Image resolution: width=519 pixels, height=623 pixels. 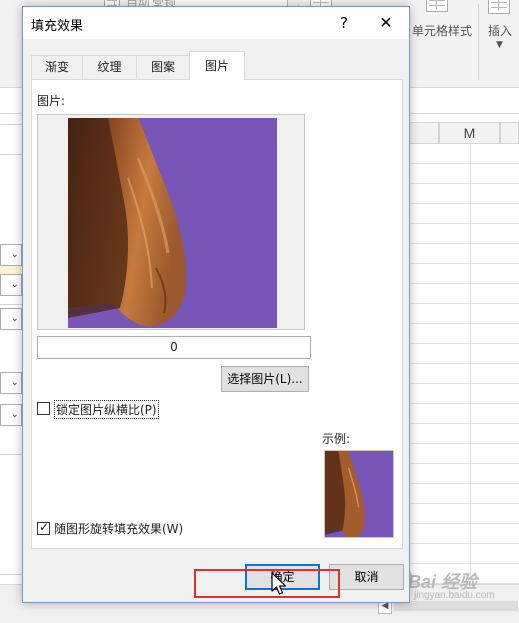 I want to click on insert-button: 插入, so click(x=500, y=30).